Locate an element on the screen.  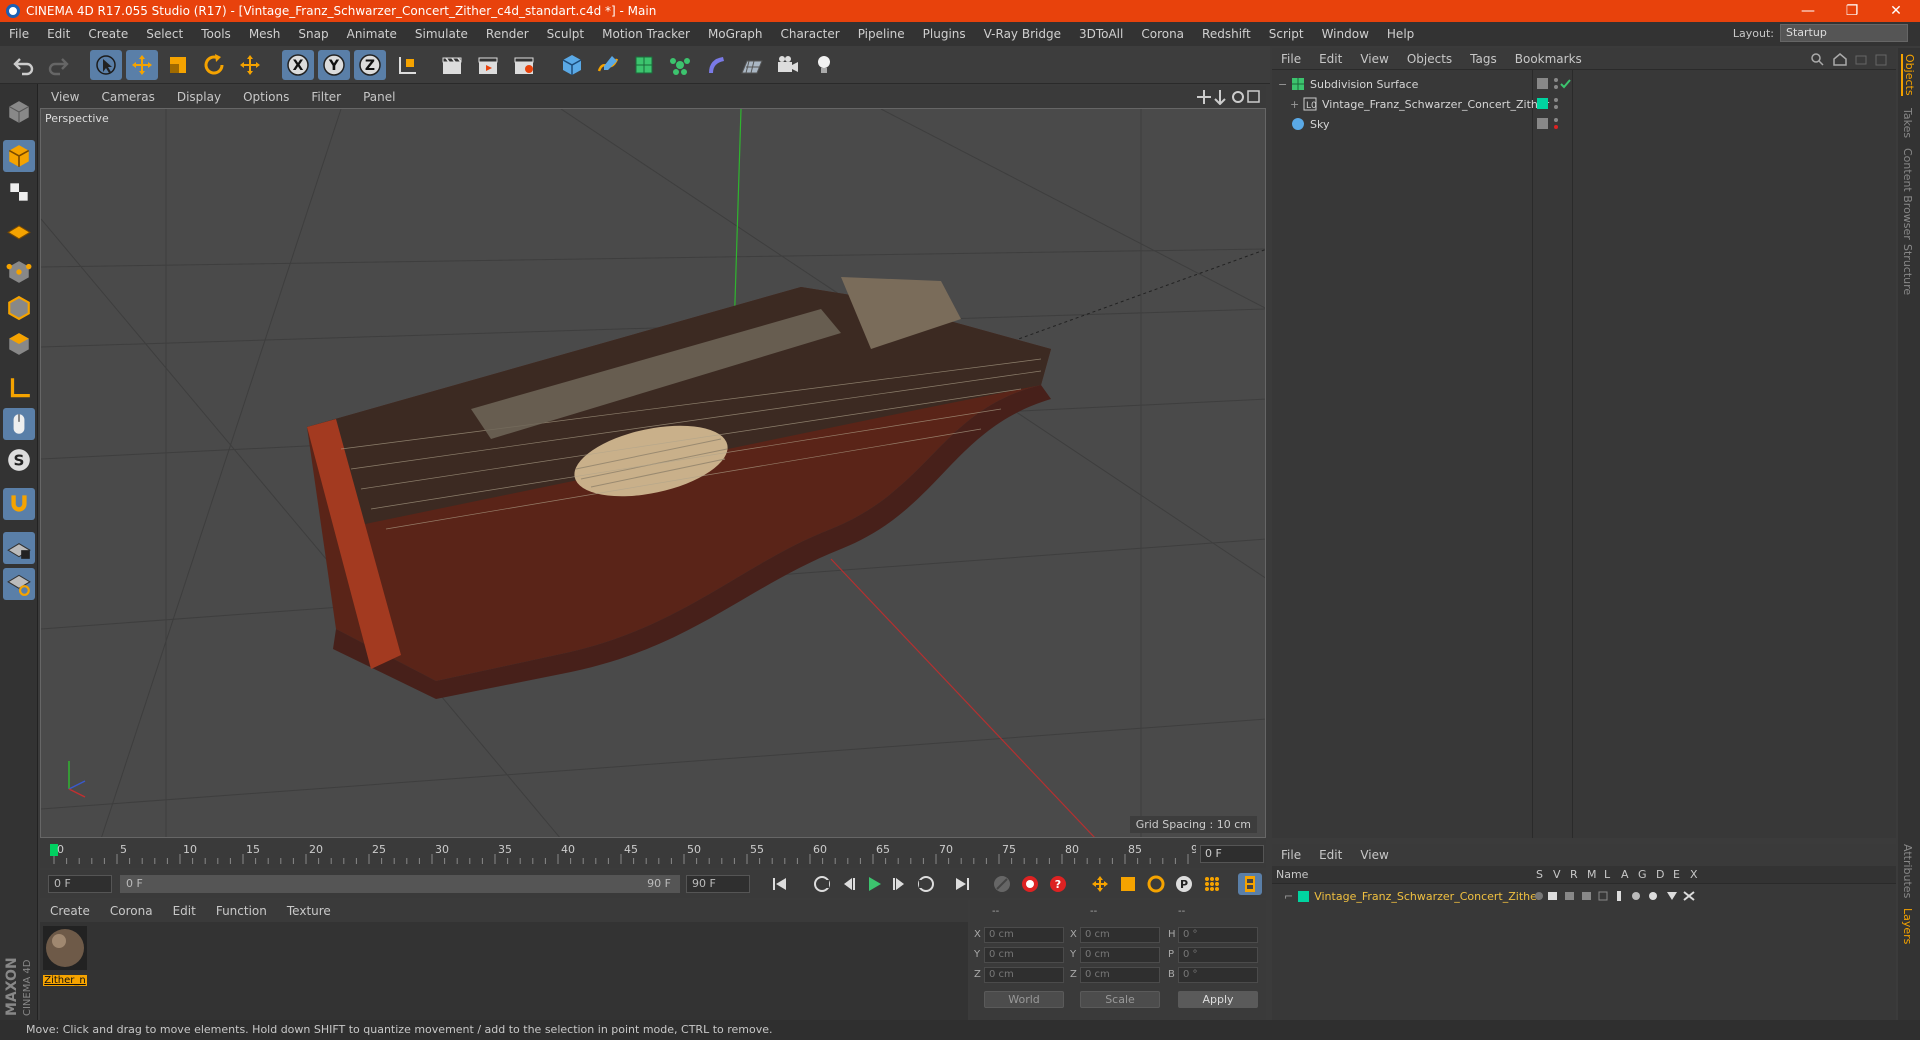
menu-edit: Edit is located at coordinates (58, 34).